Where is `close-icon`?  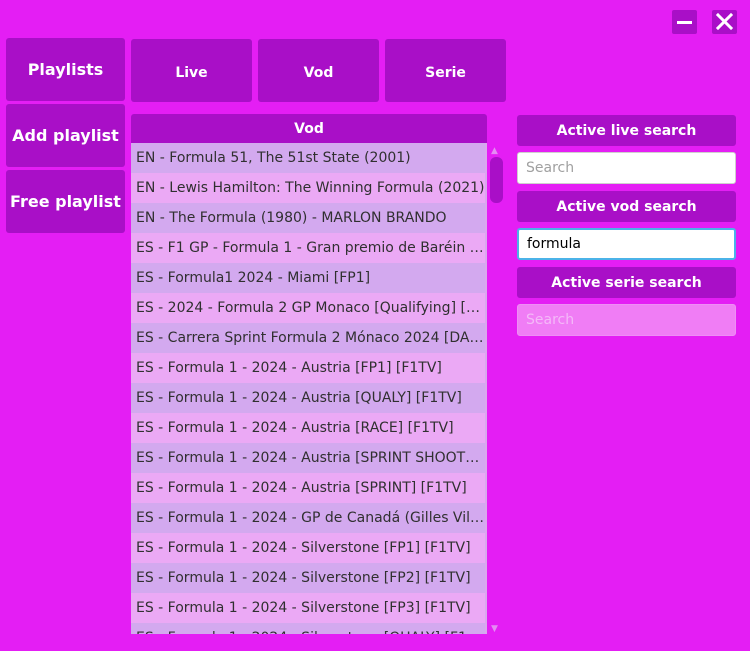 close-icon is located at coordinates (724, 21).